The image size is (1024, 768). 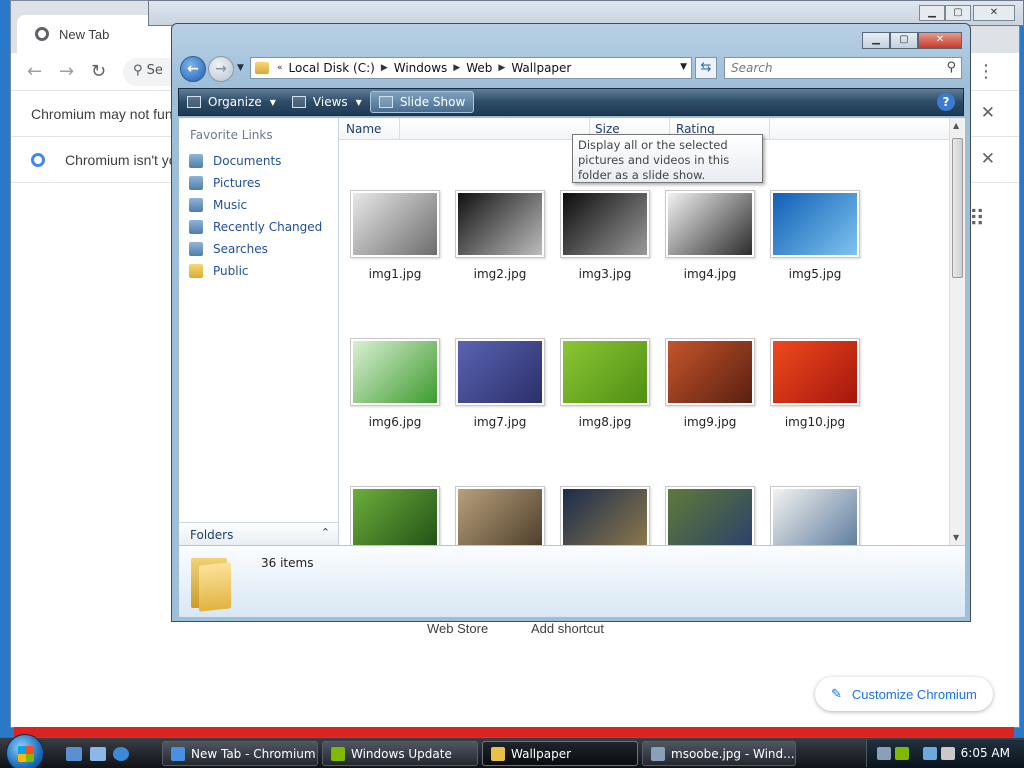 I want to click on nav-link-label: Pictures, so click(x=237, y=183).